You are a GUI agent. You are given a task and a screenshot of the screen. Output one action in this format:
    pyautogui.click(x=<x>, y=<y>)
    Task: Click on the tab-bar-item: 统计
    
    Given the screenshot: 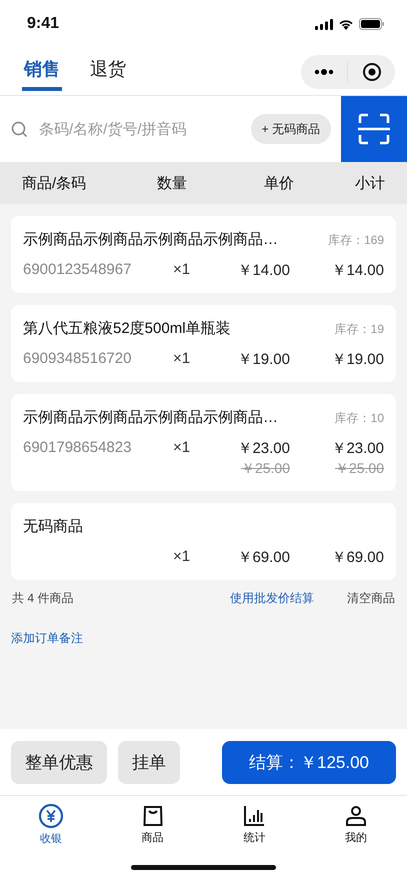 What is the action you would take?
    pyautogui.click(x=255, y=823)
    